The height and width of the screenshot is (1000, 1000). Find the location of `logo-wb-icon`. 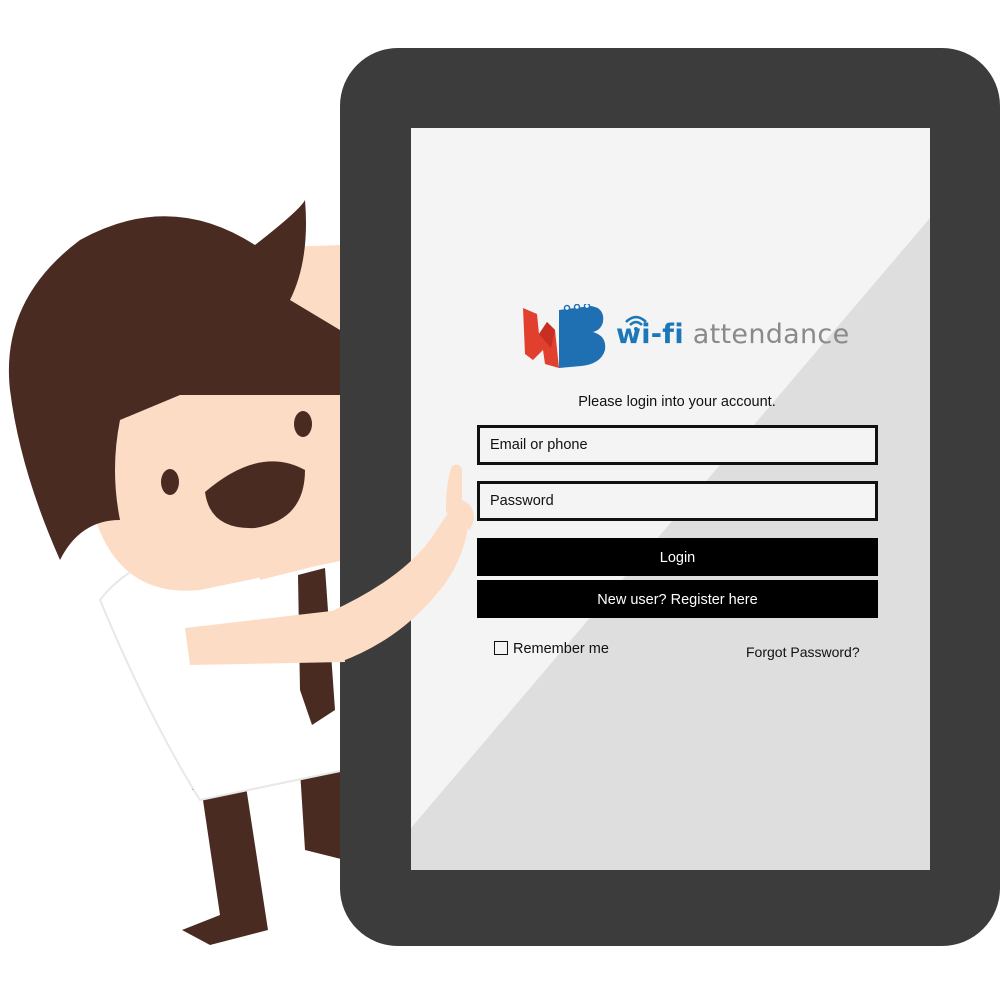

logo-wb-icon is located at coordinates (564, 336).